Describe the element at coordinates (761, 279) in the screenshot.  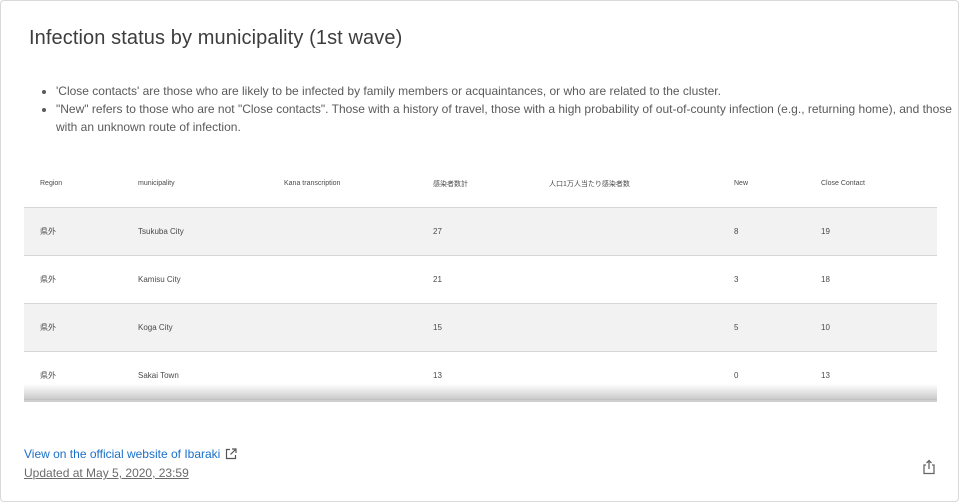
I see `cell-new: 3` at that location.